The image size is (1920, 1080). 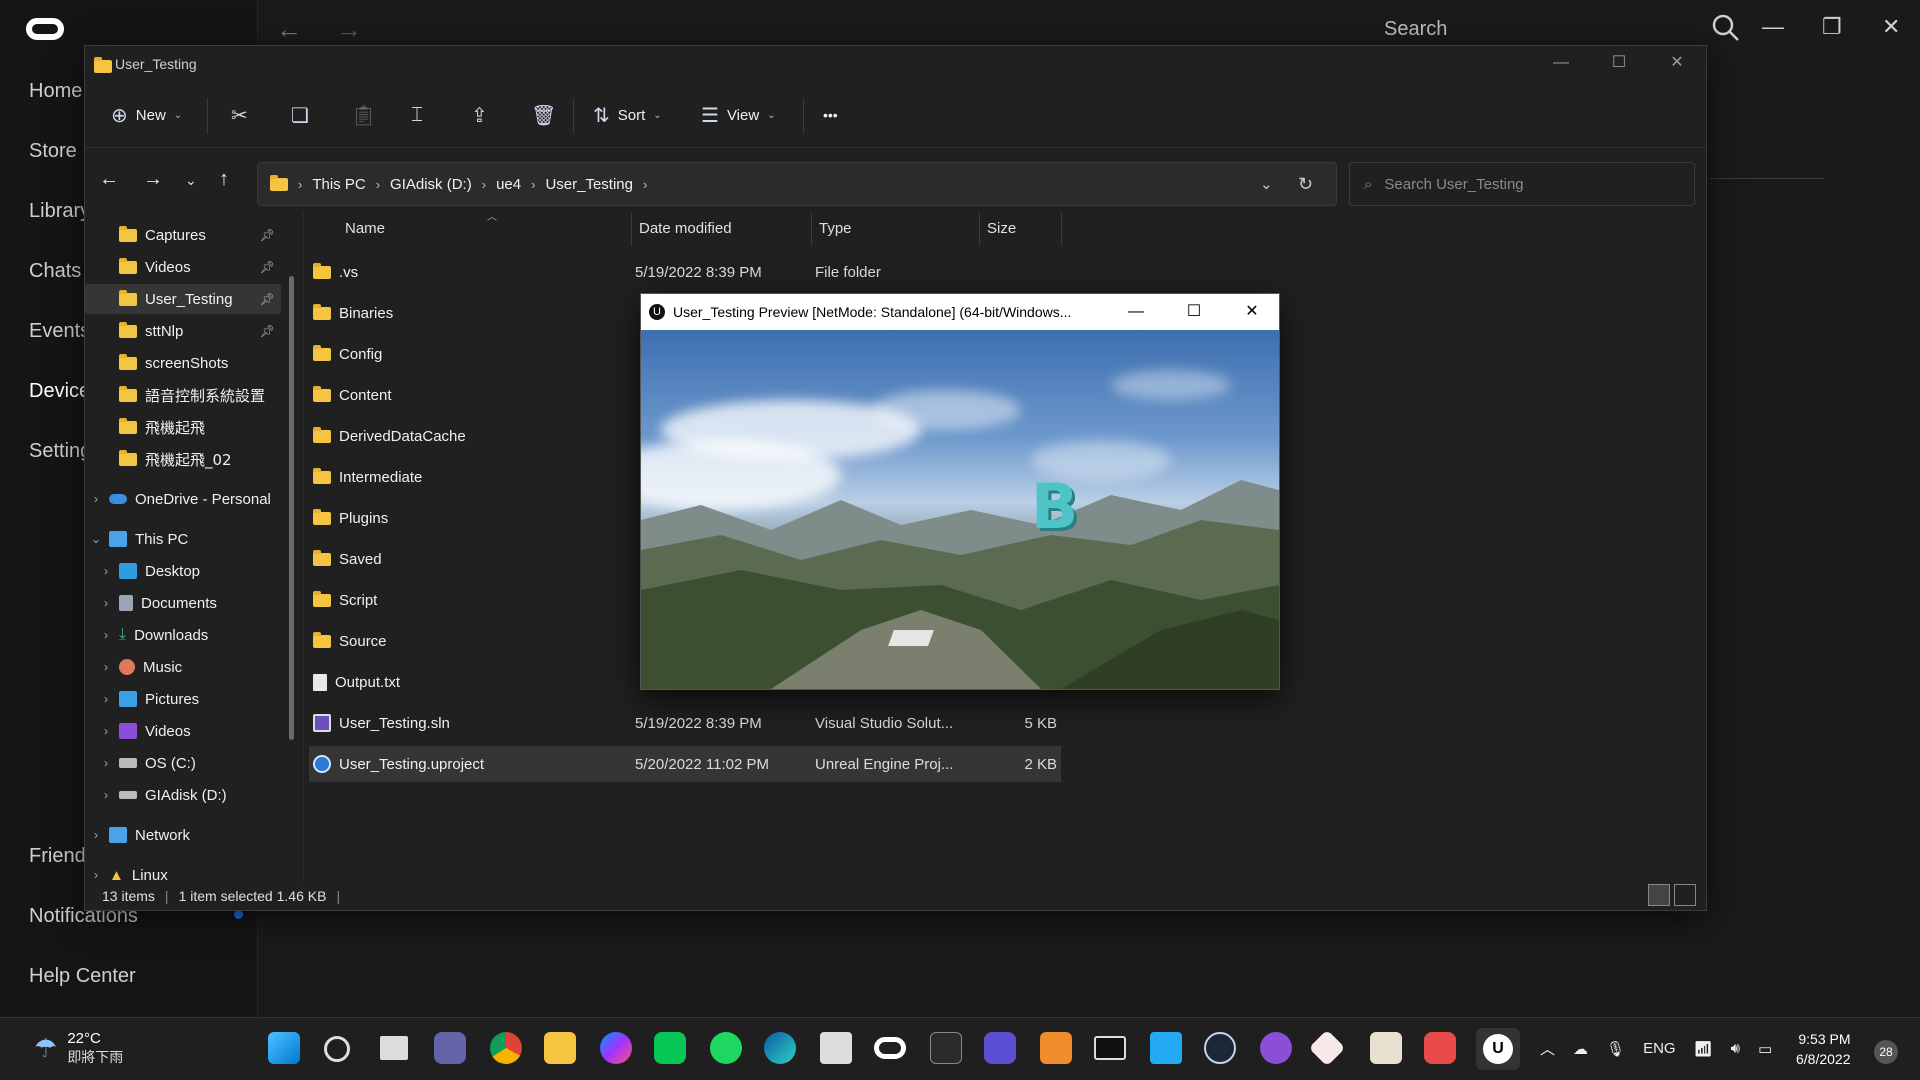 What do you see at coordinates (183, 235) in the screenshot?
I see `nav-item-captures: Captures 📌︎` at bounding box center [183, 235].